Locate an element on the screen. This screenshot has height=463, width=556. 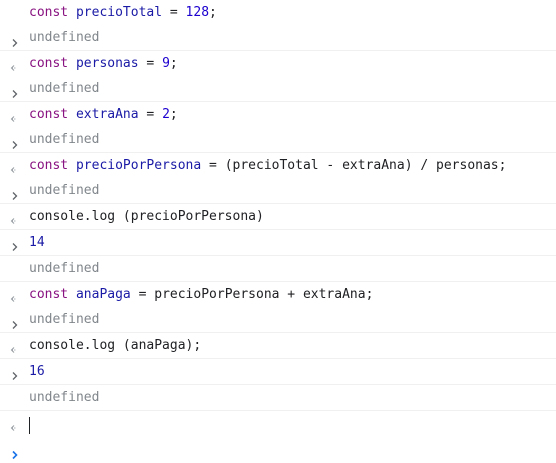
console-input-row: const extraAna = 2; is located at coordinates (278, 125).